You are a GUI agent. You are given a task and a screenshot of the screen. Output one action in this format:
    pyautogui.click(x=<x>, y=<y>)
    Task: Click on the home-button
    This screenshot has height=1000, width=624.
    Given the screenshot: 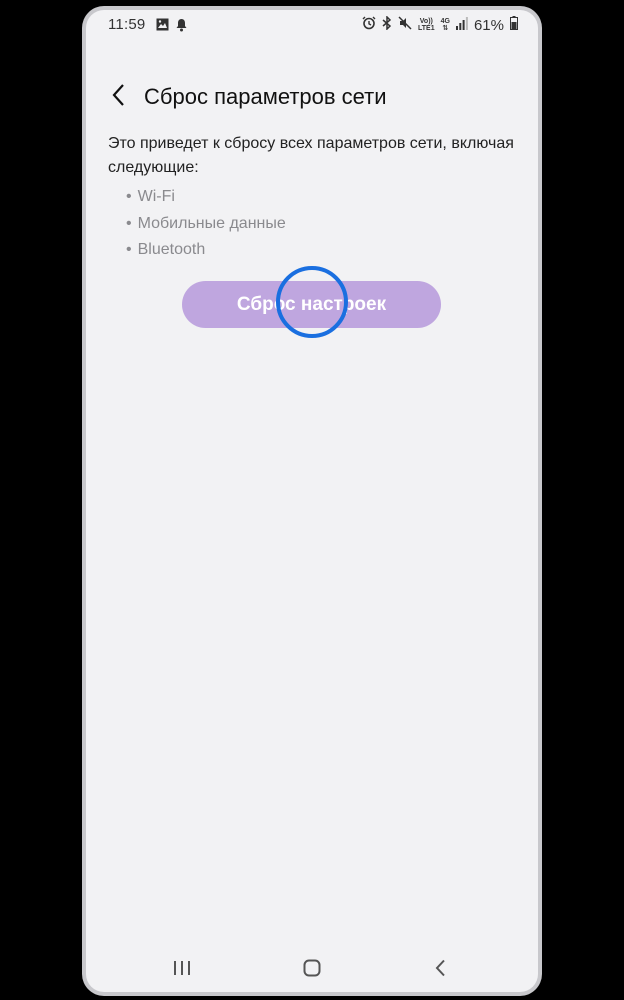 What is the action you would take?
    pyautogui.click(x=312, y=970)
    